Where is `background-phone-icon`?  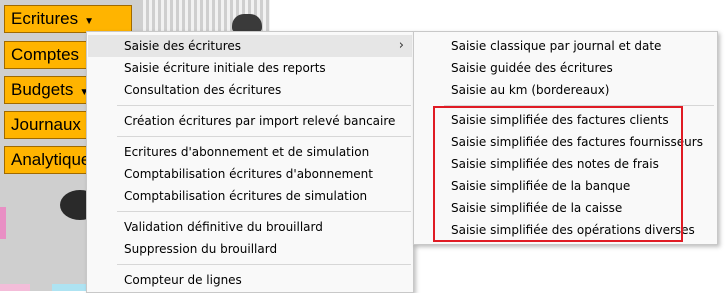
background-phone-icon is located at coordinates (247, 23).